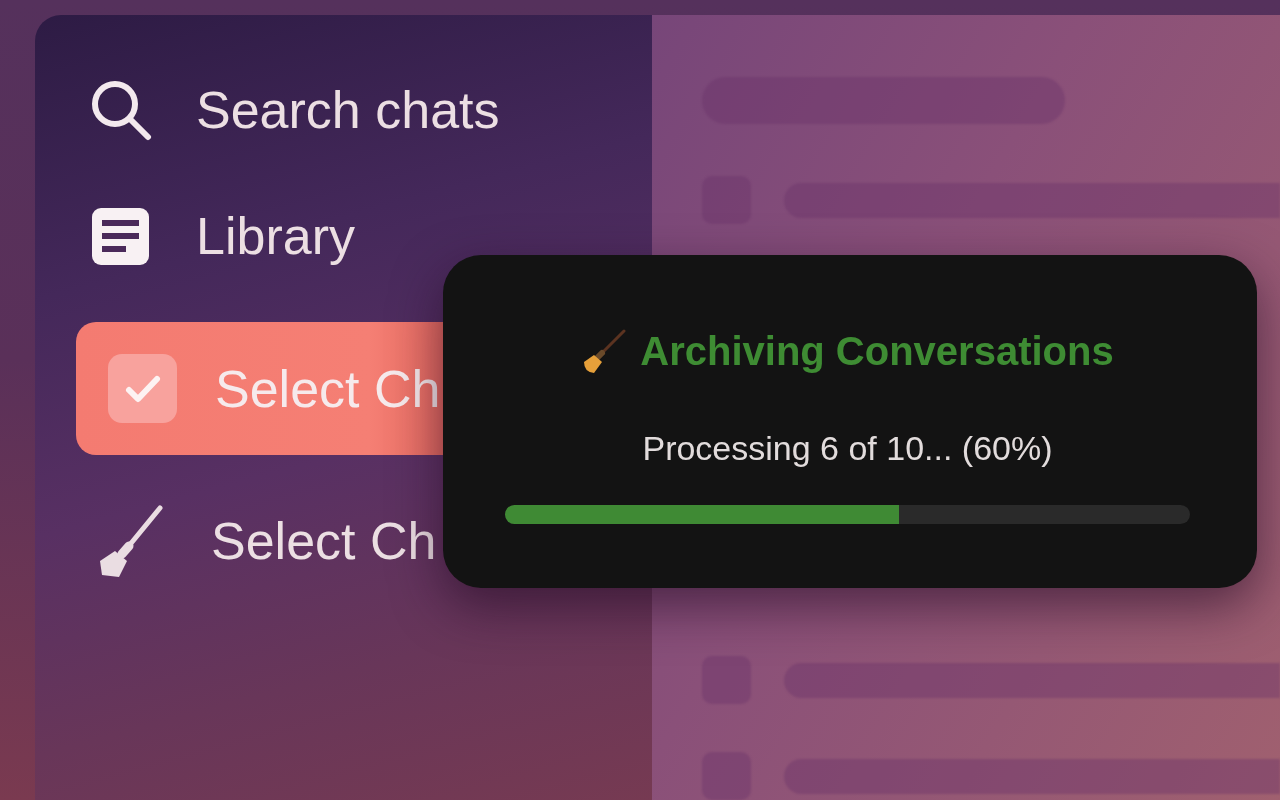 The width and height of the screenshot is (1280, 800). What do you see at coordinates (142, 388) in the screenshot?
I see `checkbox-icon` at bounding box center [142, 388].